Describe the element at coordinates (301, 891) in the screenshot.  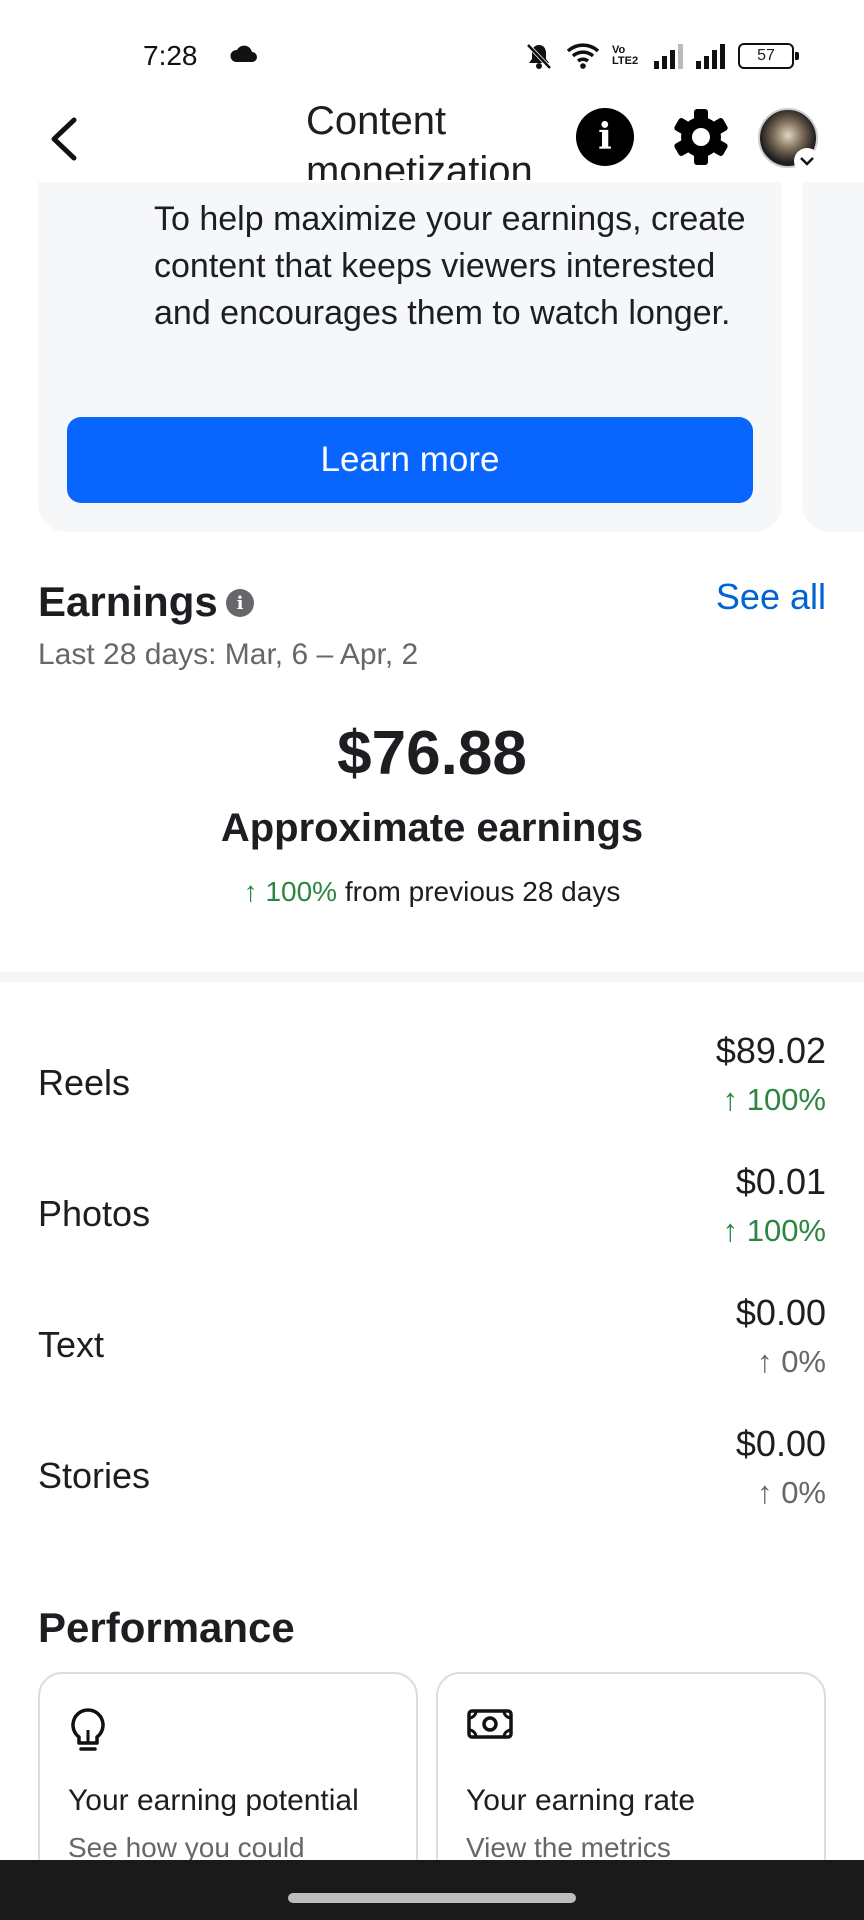
I see `change-percent: 100%` at that location.